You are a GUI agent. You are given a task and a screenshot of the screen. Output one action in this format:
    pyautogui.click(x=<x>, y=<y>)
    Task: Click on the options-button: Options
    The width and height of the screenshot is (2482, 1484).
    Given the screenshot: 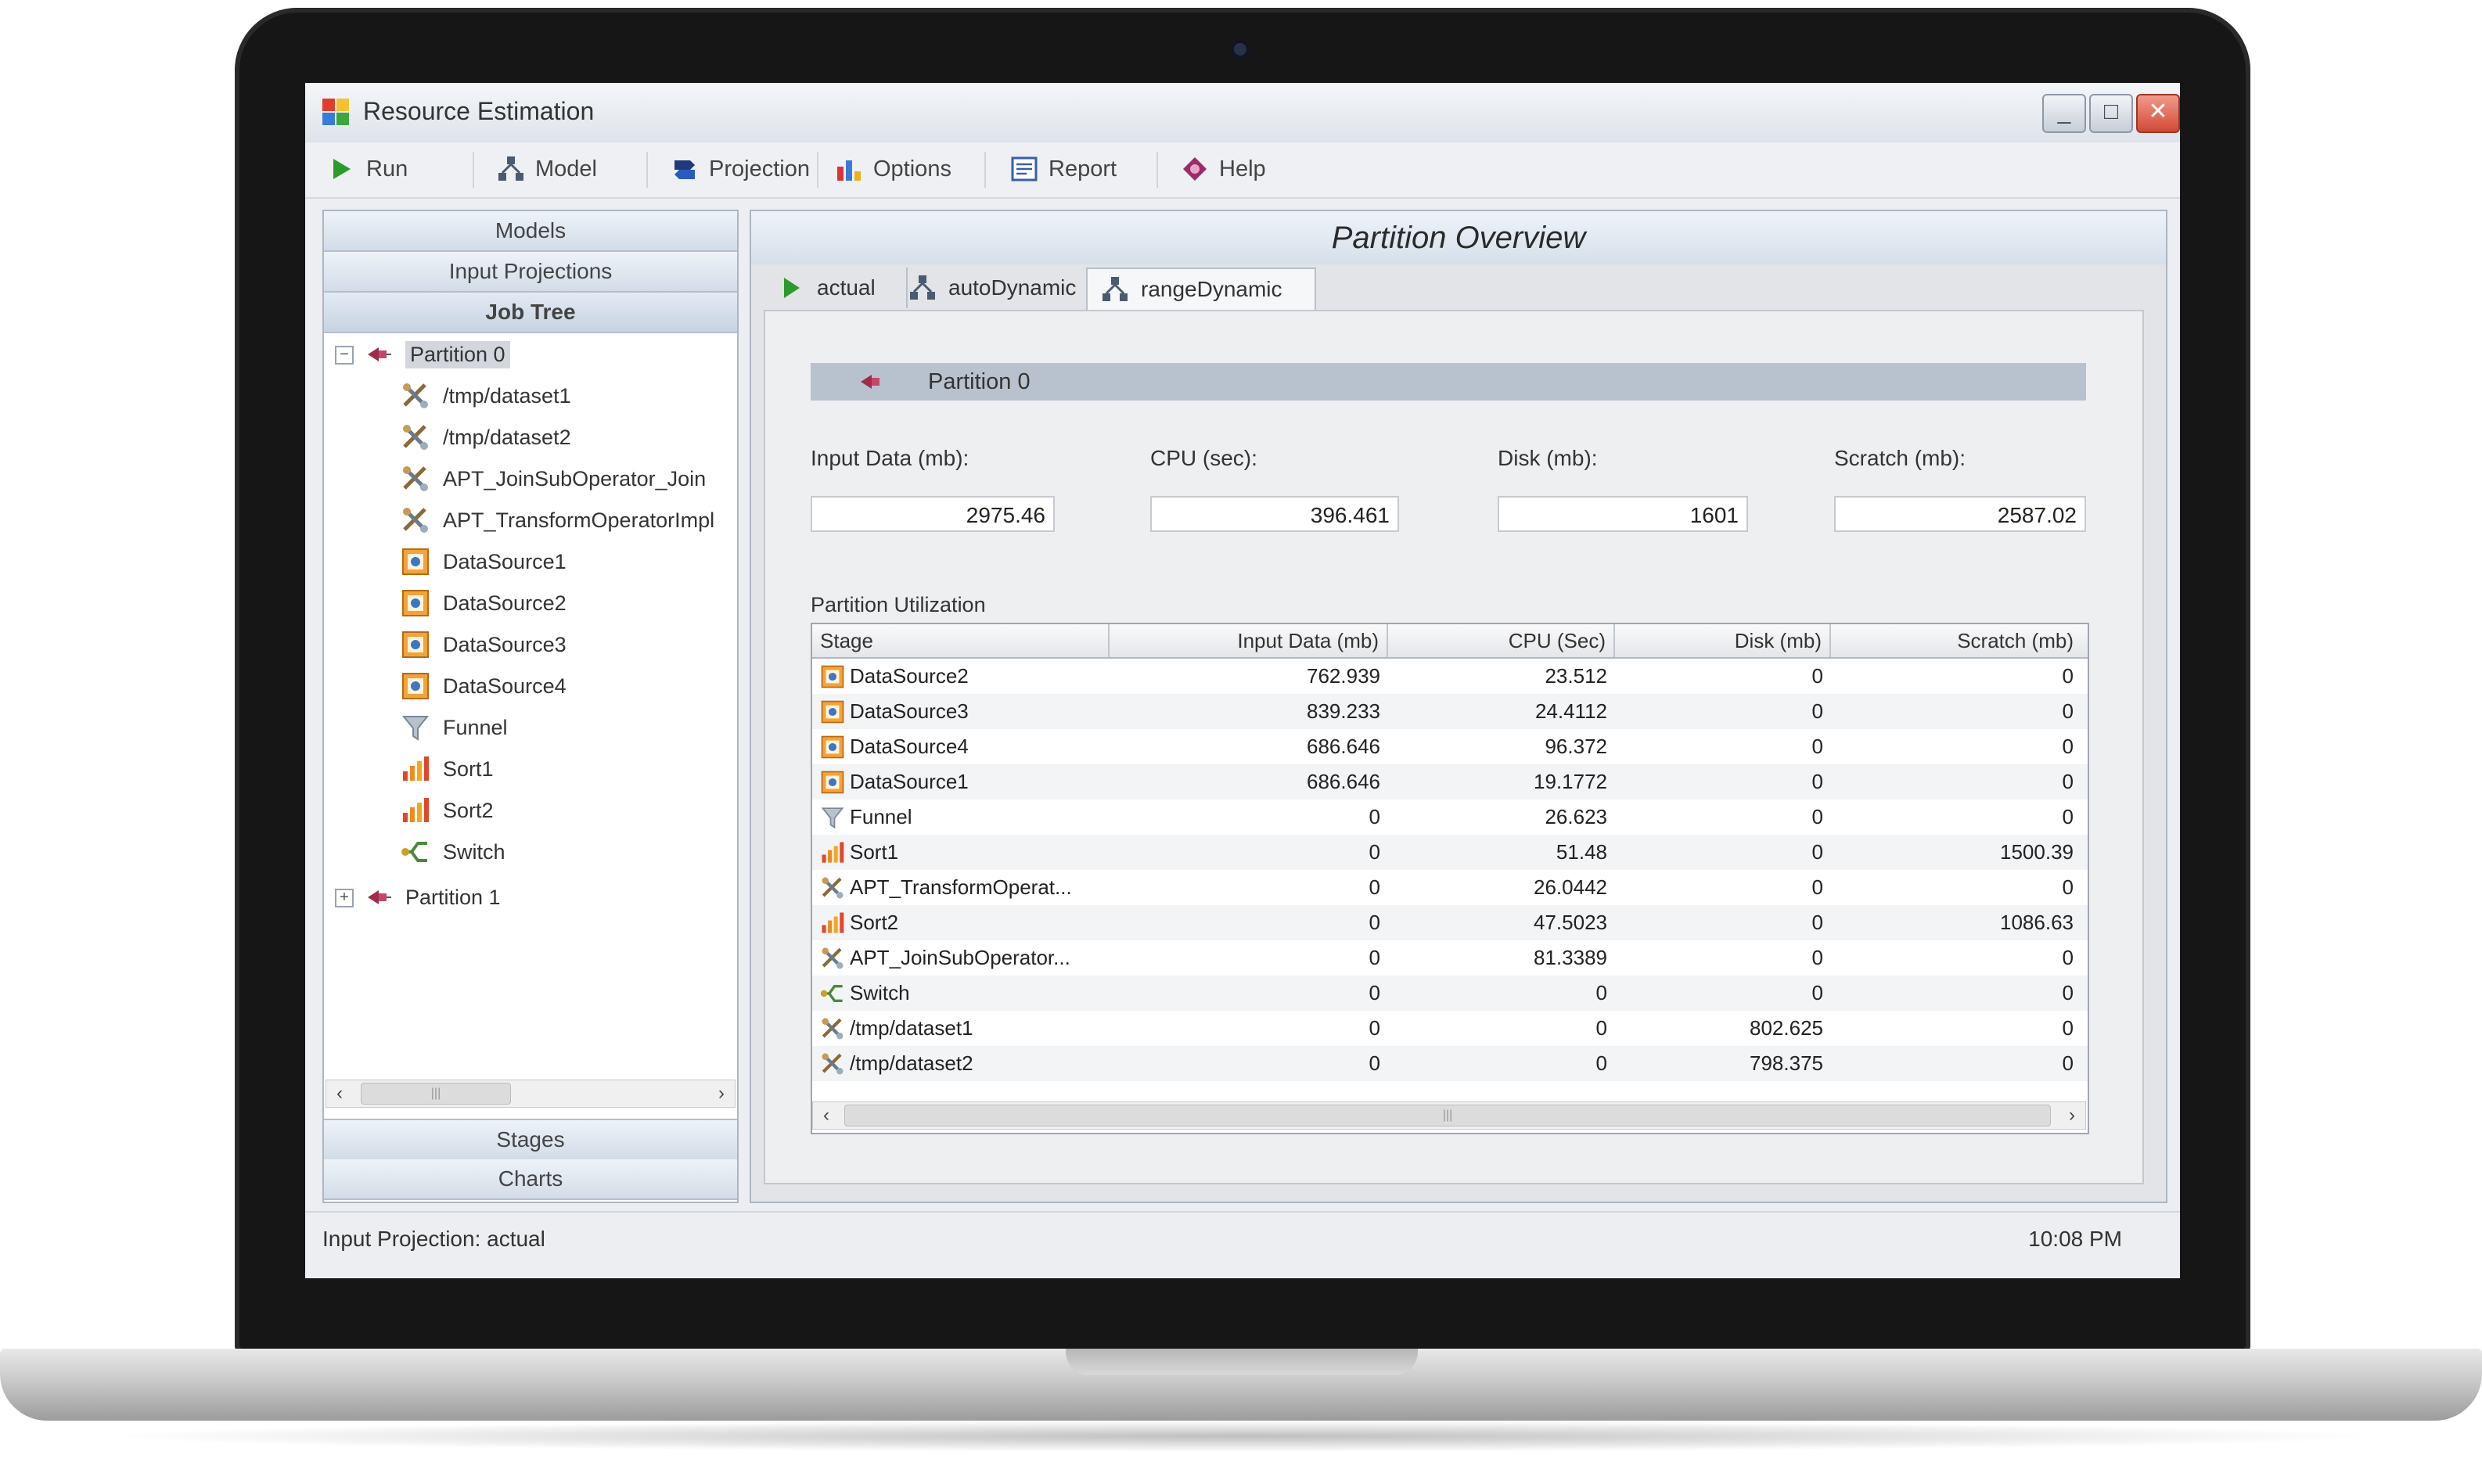 What is the action you would take?
    pyautogui.click(x=892, y=169)
    